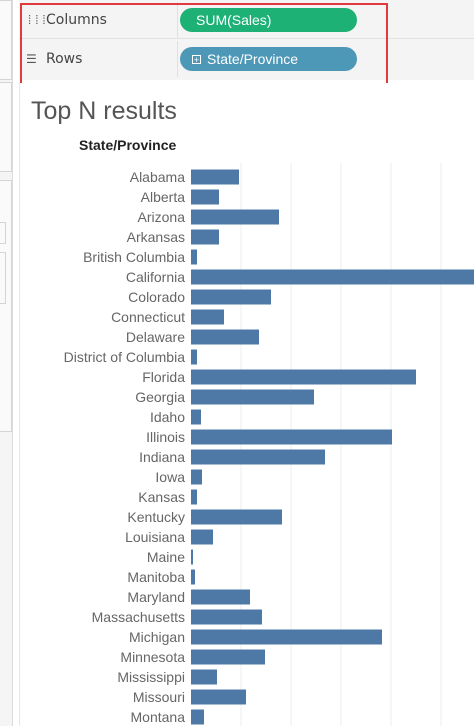 Image resolution: width=474 pixels, height=726 pixels. Describe the element at coordinates (196, 59) in the screenshot. I see `expand-plus-icon: +` at that location.